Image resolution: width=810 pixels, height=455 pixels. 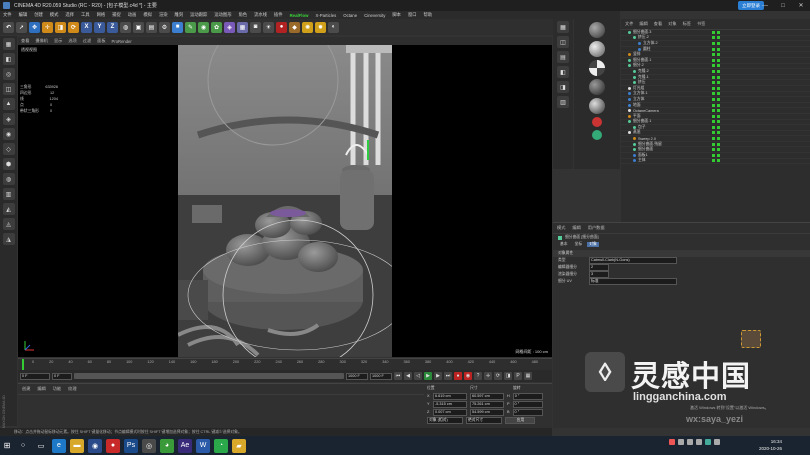 What do you see at coordinates (73, 27) in the screenshot?
I see `rotate-icon: ⟳` at bounding box center [73, 27].